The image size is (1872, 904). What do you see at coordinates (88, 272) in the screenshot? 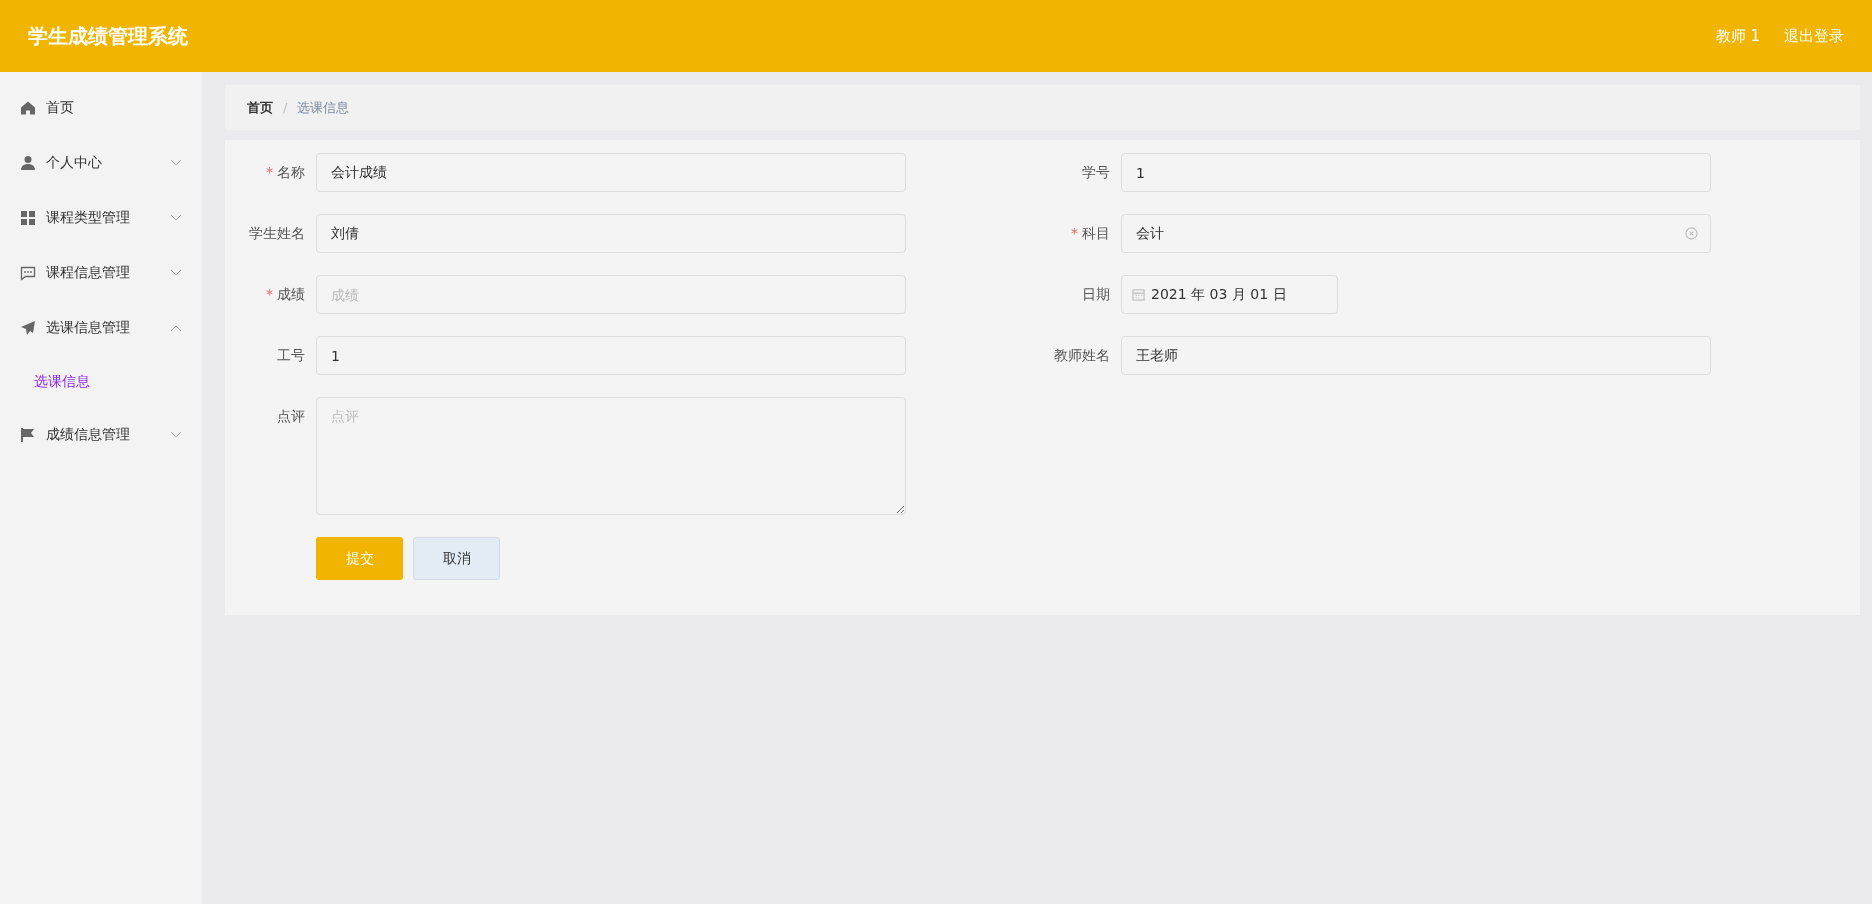
I see `menu-label: 课程信息管理` at bounding box center [88, 272].